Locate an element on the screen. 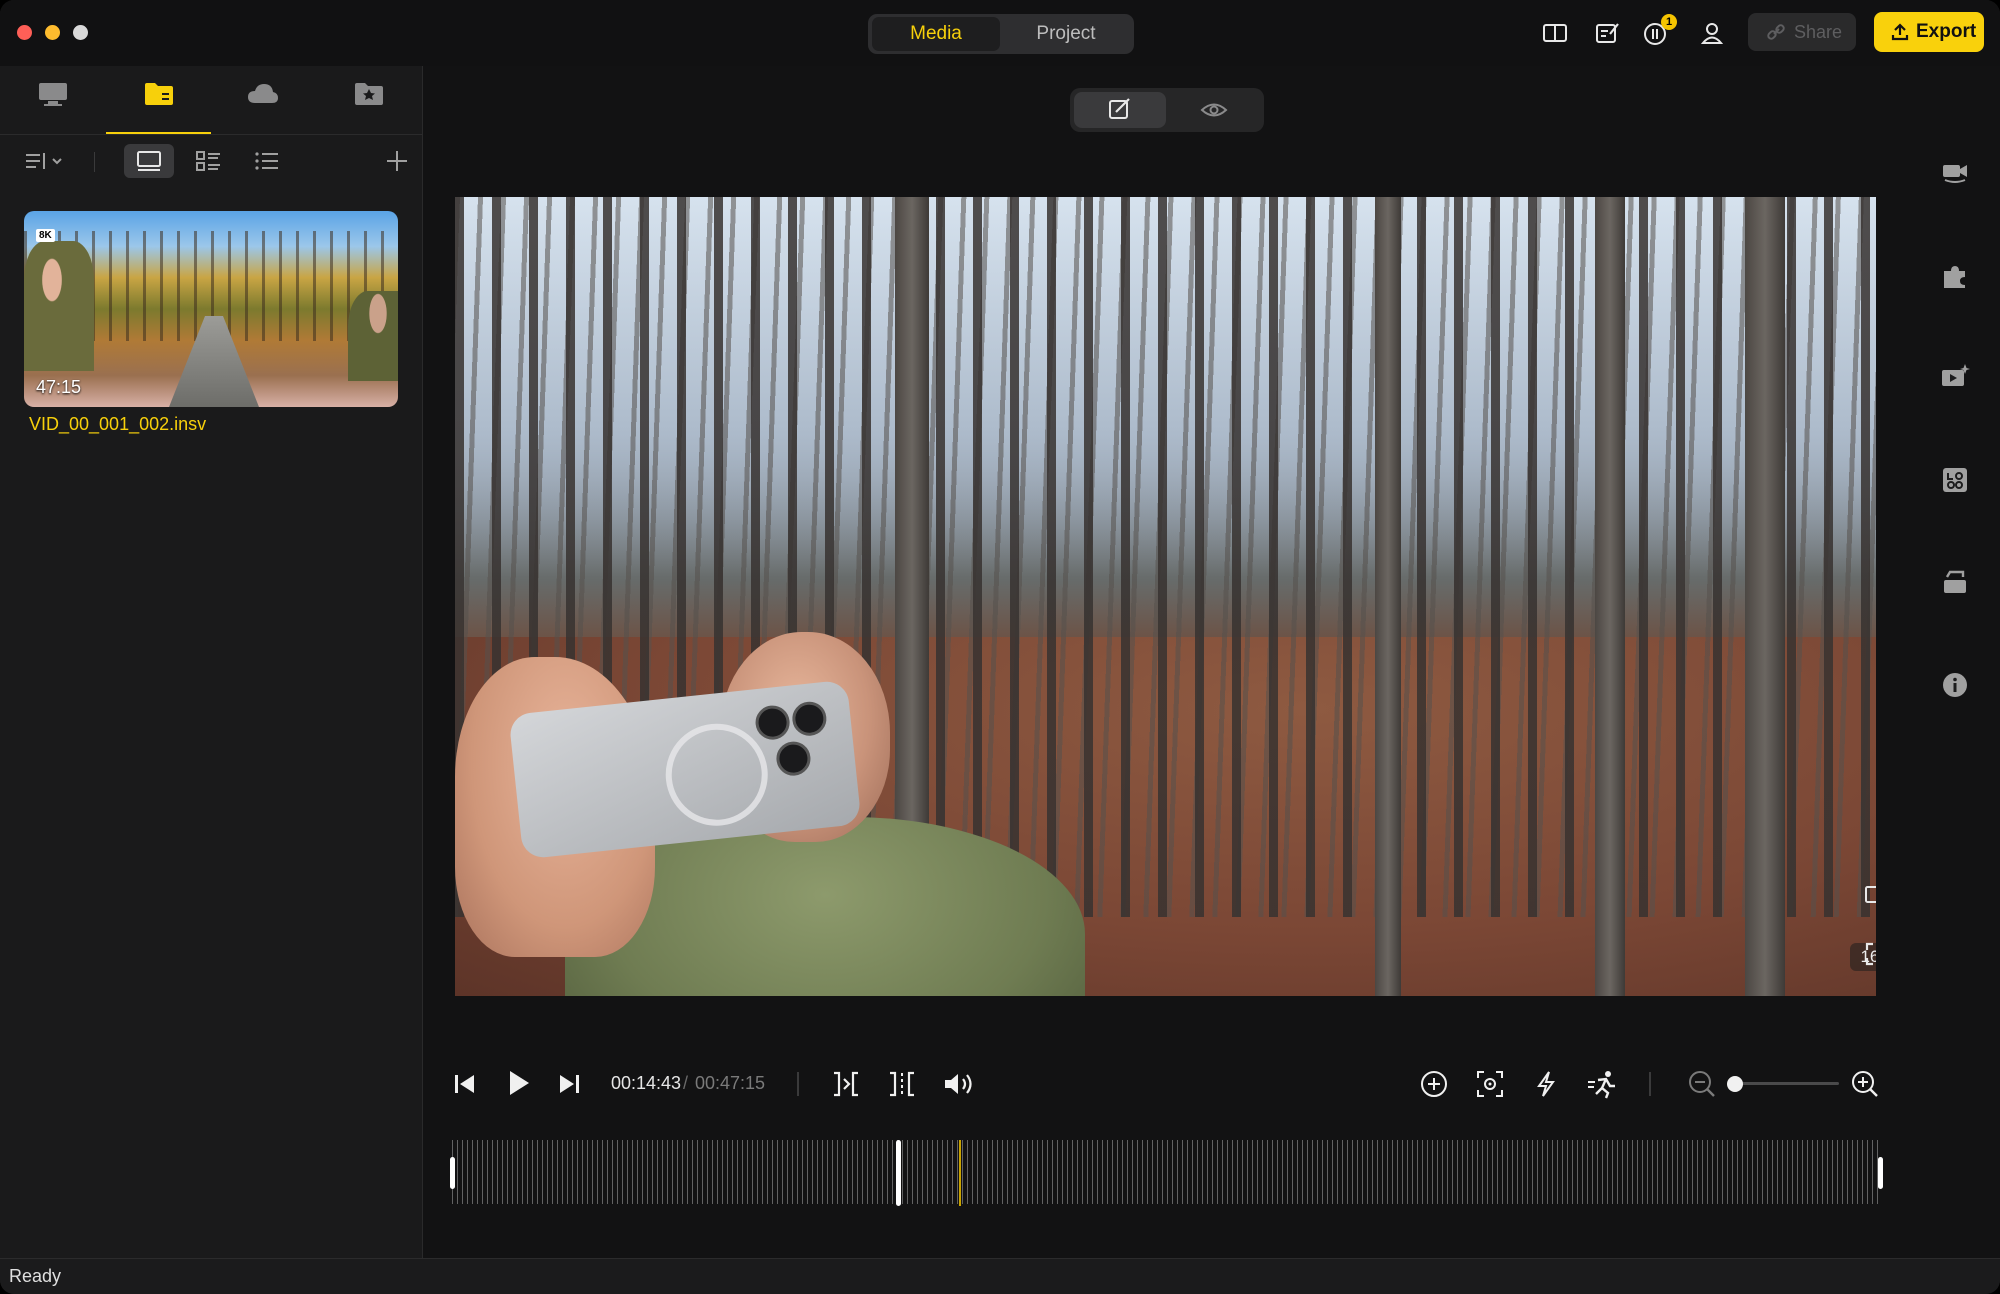  sort-menu-icon is located at coordinates (46, 161).